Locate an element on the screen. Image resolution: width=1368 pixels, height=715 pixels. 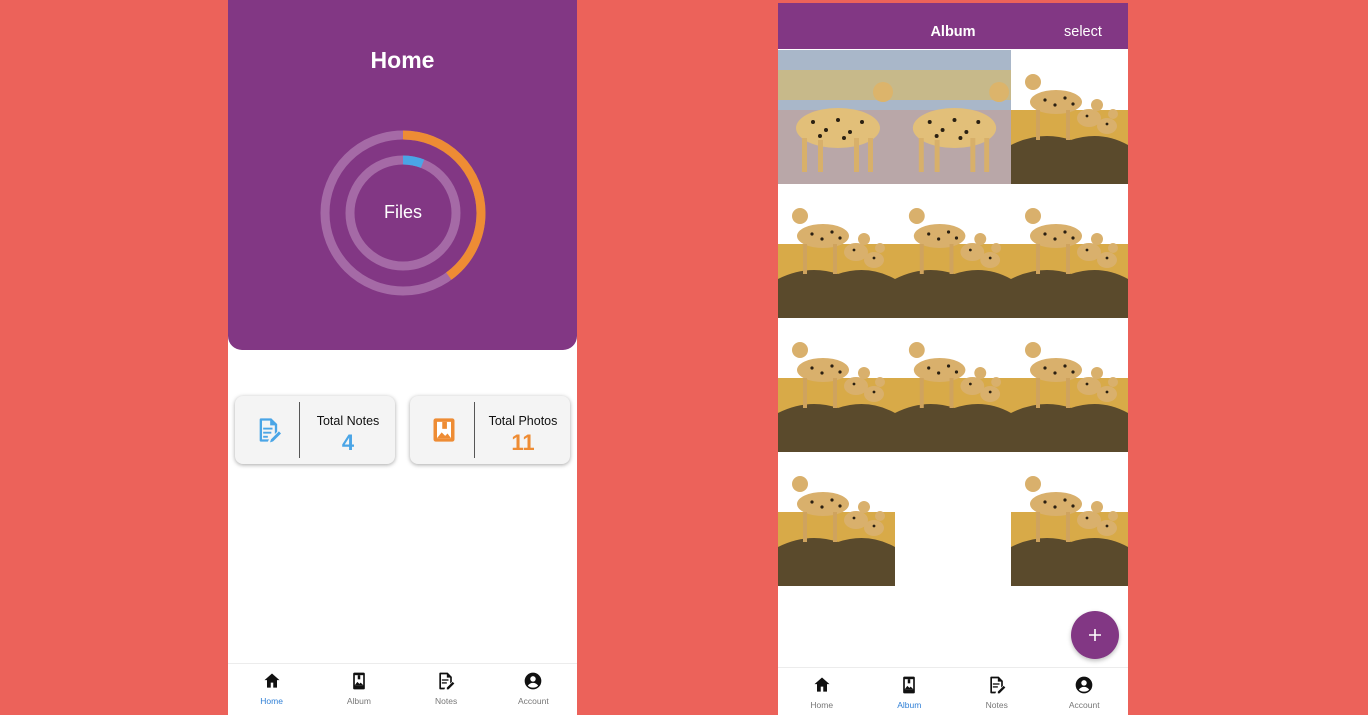
photo-empty-slot is located at coordinates (953, 519).